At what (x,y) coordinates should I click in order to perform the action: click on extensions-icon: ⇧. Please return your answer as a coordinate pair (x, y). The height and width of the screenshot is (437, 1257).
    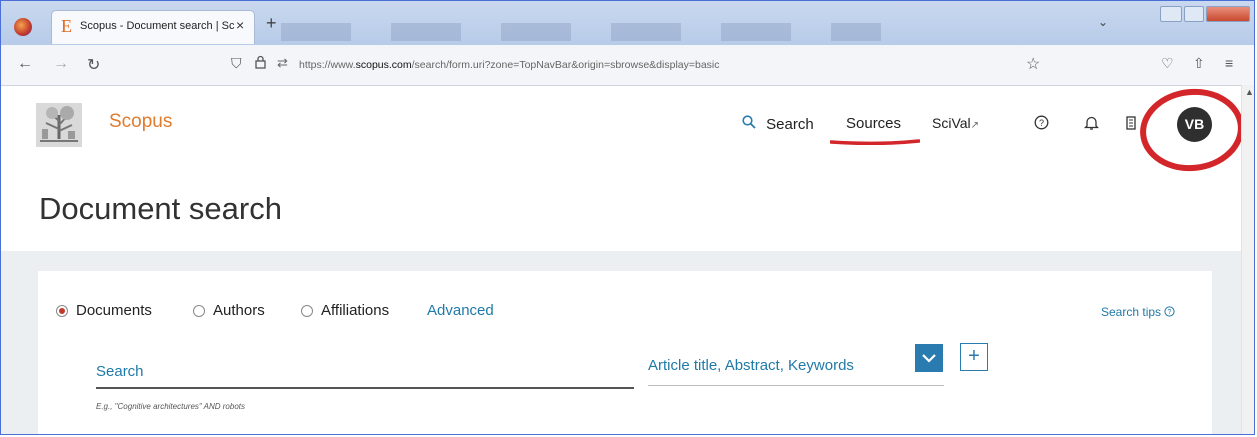
    Looking at the image, I should click on (1199, 63).